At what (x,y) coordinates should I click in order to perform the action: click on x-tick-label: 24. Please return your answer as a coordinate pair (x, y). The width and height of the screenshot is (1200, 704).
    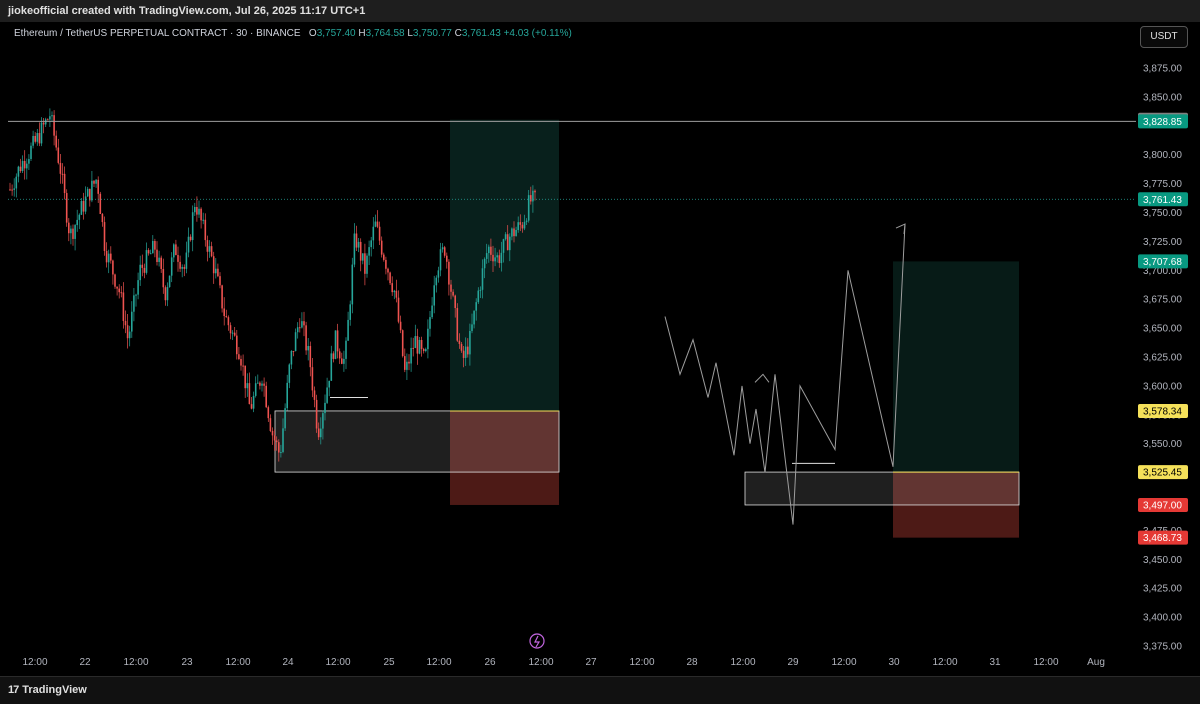
    Looking at the image, I should click on (288, 662).